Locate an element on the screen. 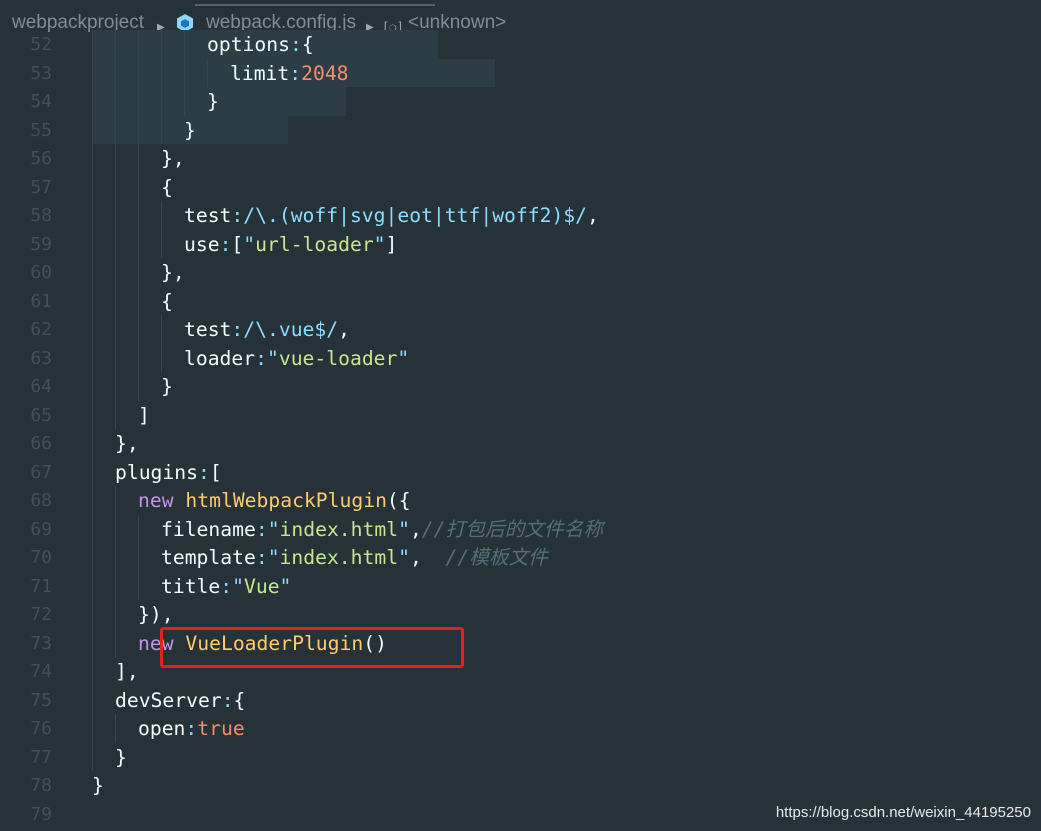 The height and width of the screenshot is (831, 1041). code-line: 67 plugins:[ is located at coordinates (520, 473).